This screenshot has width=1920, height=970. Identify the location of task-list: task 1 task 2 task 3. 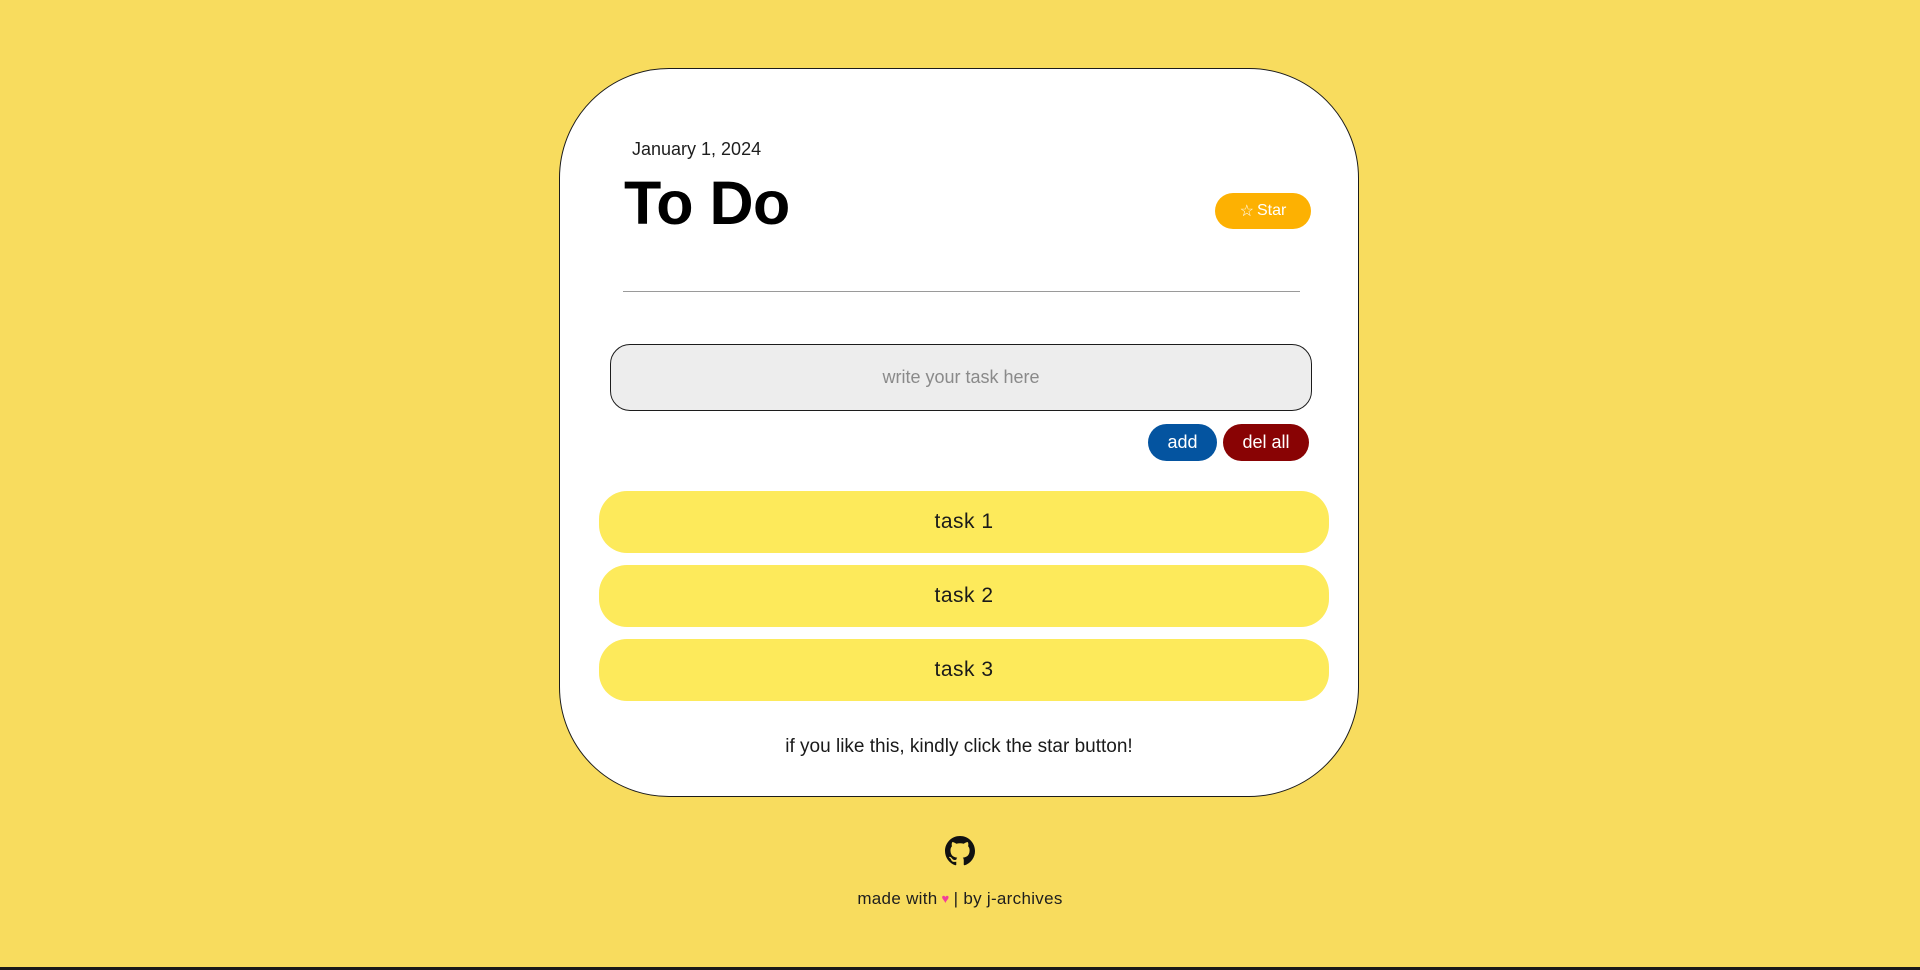
(964, 602).